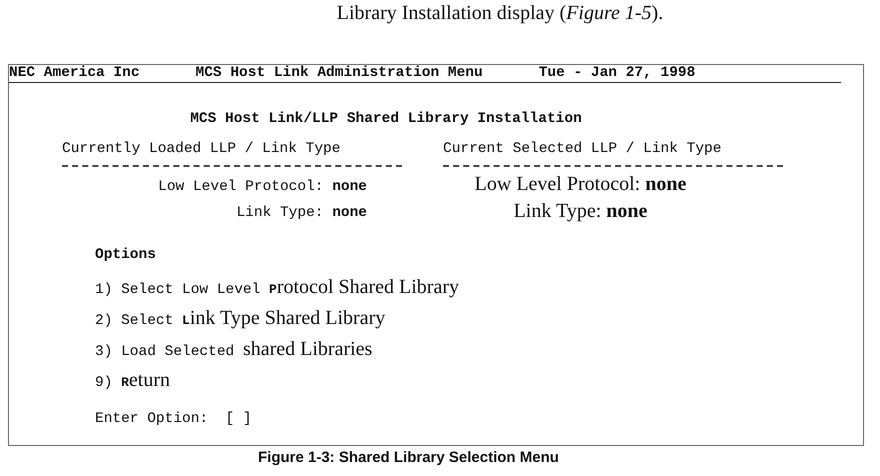 This screenshot has height=476, width=880. Describe the element at coordinates (386, 119) in the screenshot. I see `screen-title: MCS Host Link/LLP Shared Library Installation` at that location.